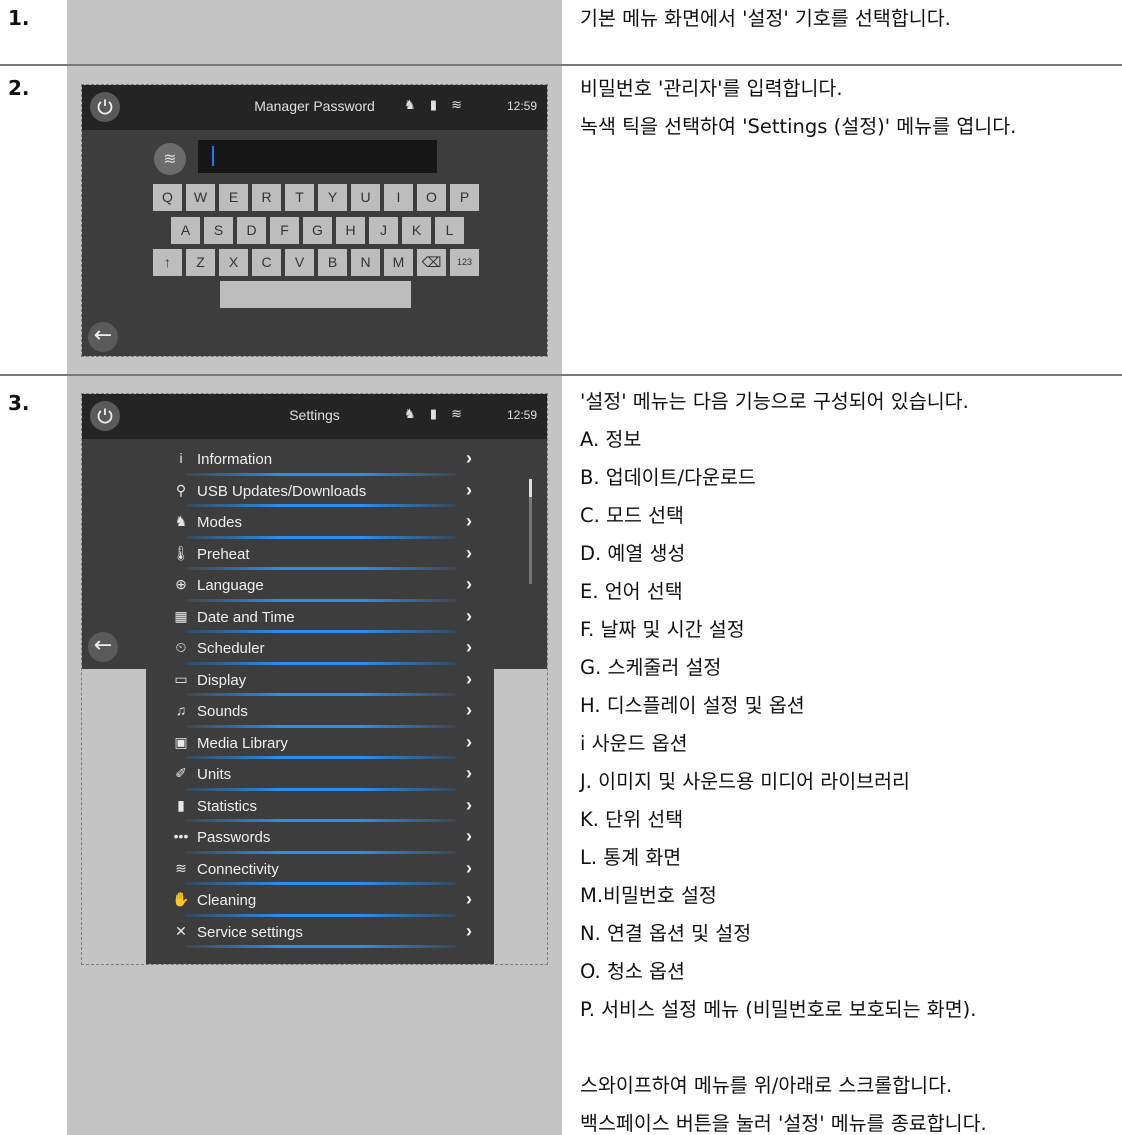 This screenshot has width=1122, height=1135. Describe the element at coordinates (317, 156) in the screenshot. I see `password-input` at that location.